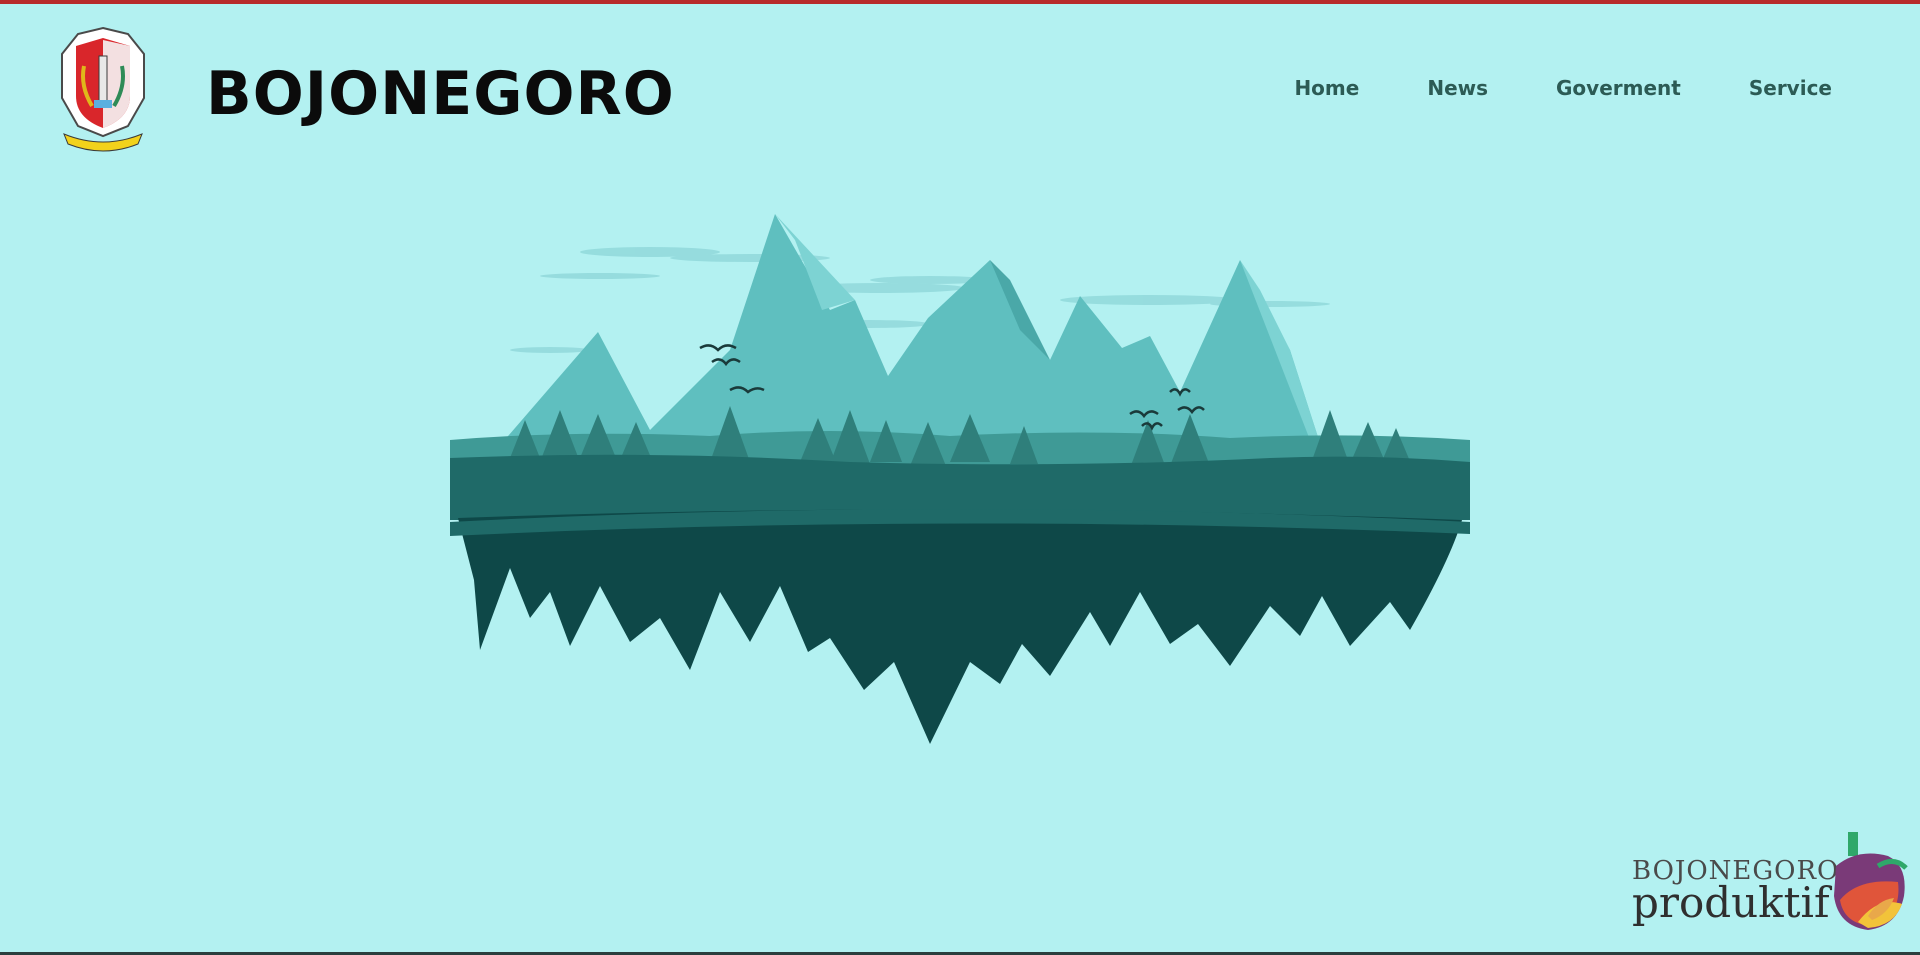 Image resolution: width=1920 pixels, height=955 pixels. I want to click on footer-brand: BOJONEGORO produktif, so click(1771, 881).